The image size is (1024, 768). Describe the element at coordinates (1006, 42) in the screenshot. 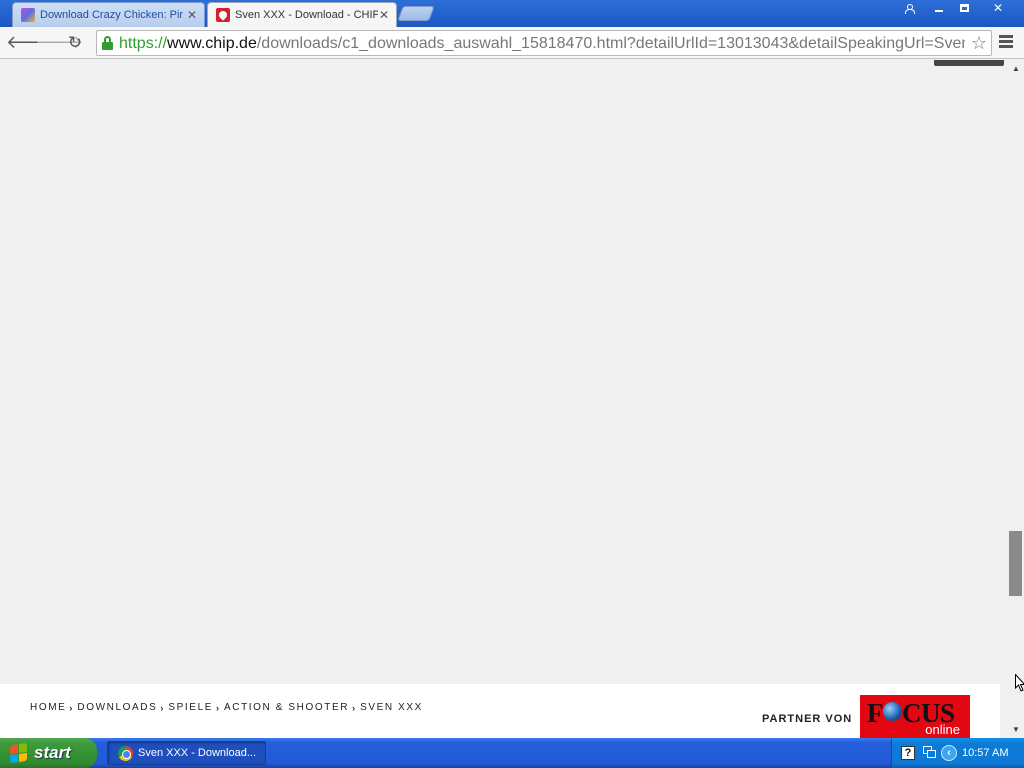

I see `hamburger-menu-icon` at that location.